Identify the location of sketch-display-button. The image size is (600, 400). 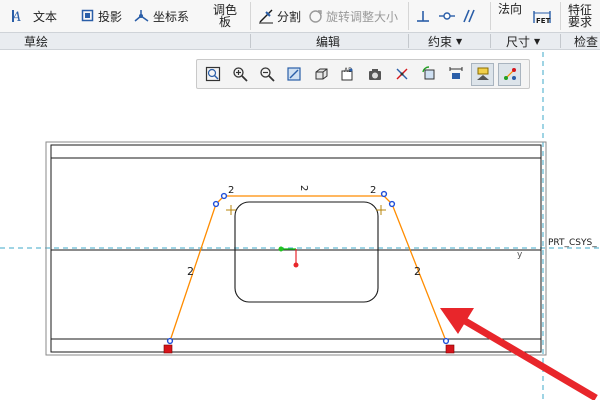
(509, 74).